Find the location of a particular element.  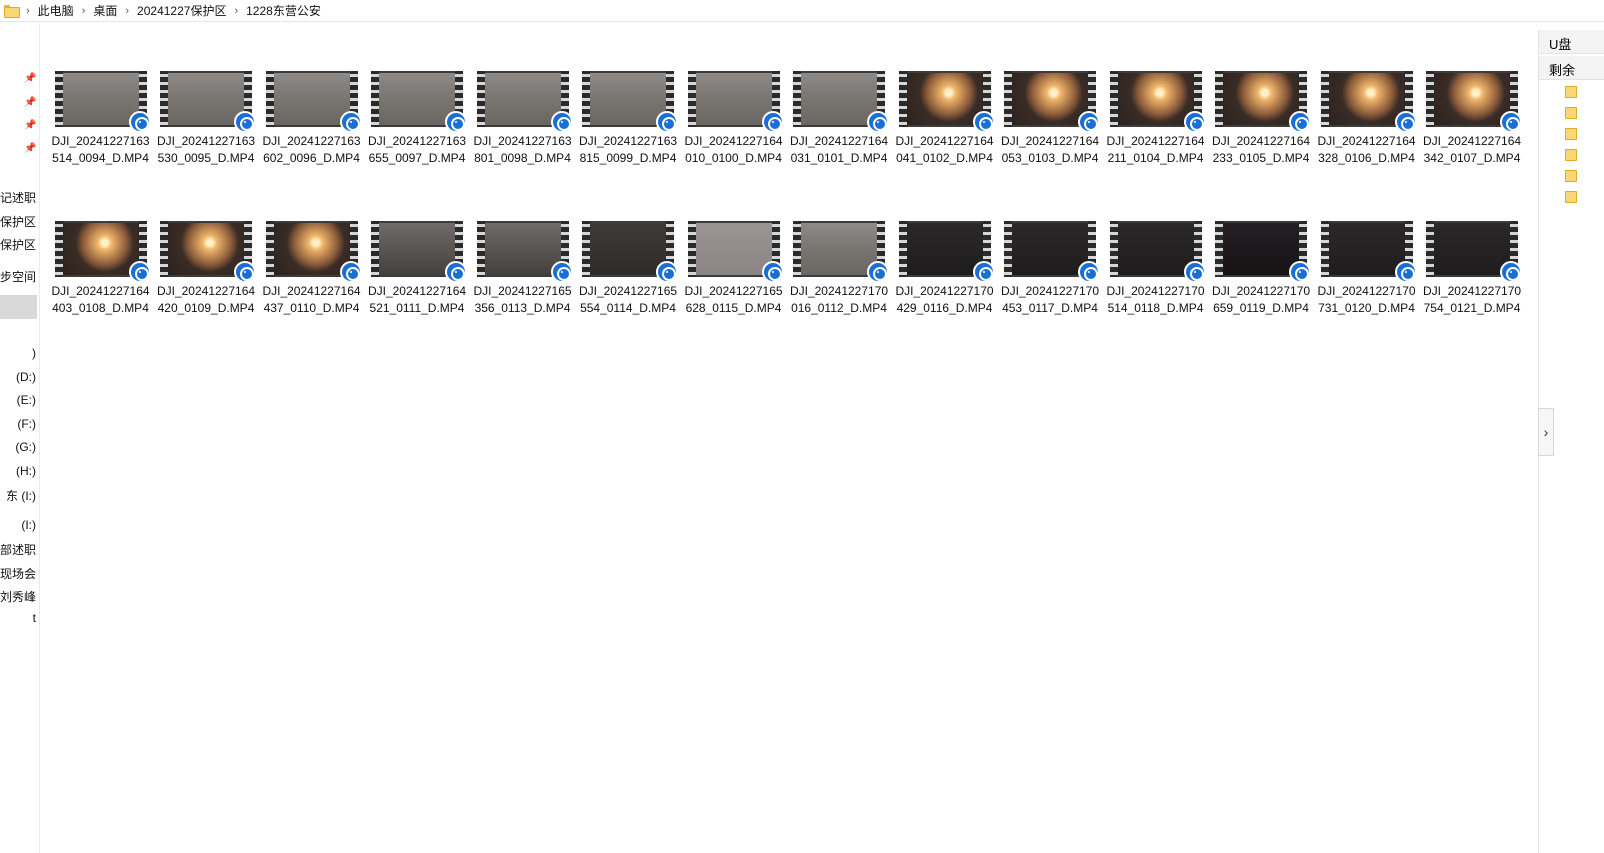

nav-item-folder-1: 部述职 is located at coordinates (18, 549).